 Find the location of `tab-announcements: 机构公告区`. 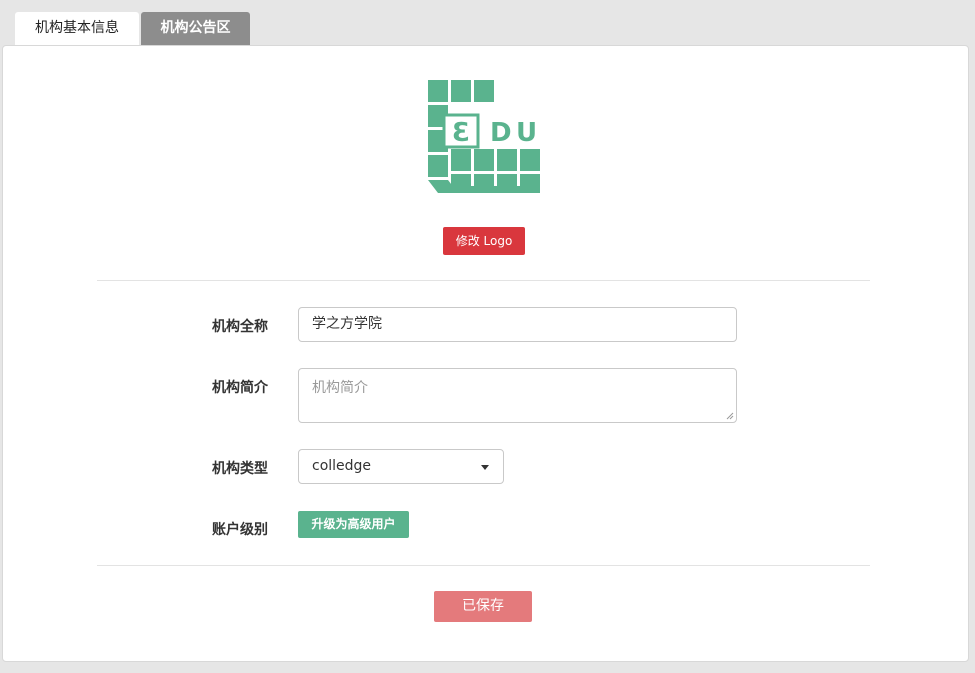

tab-announcements: 机构公告区 is located at coordinates (195, 28).